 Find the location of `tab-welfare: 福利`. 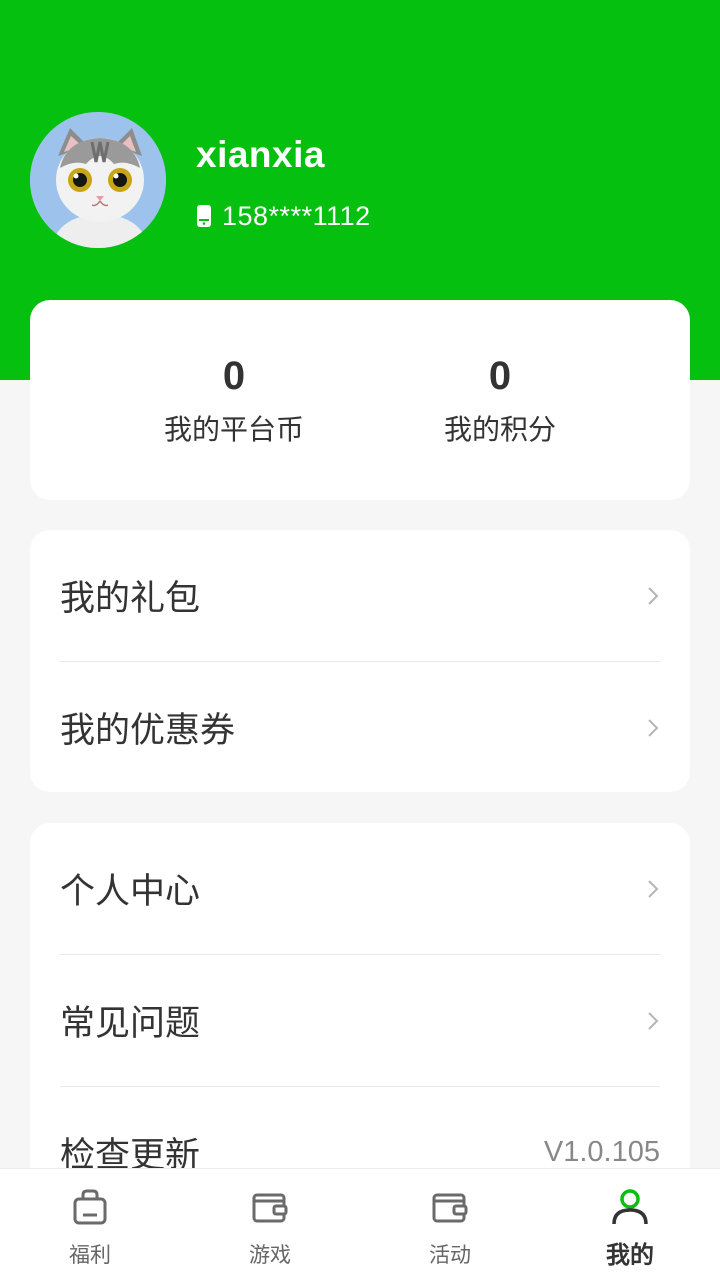

tab-welfare: 福利 is located at coordinates (90, 1224).